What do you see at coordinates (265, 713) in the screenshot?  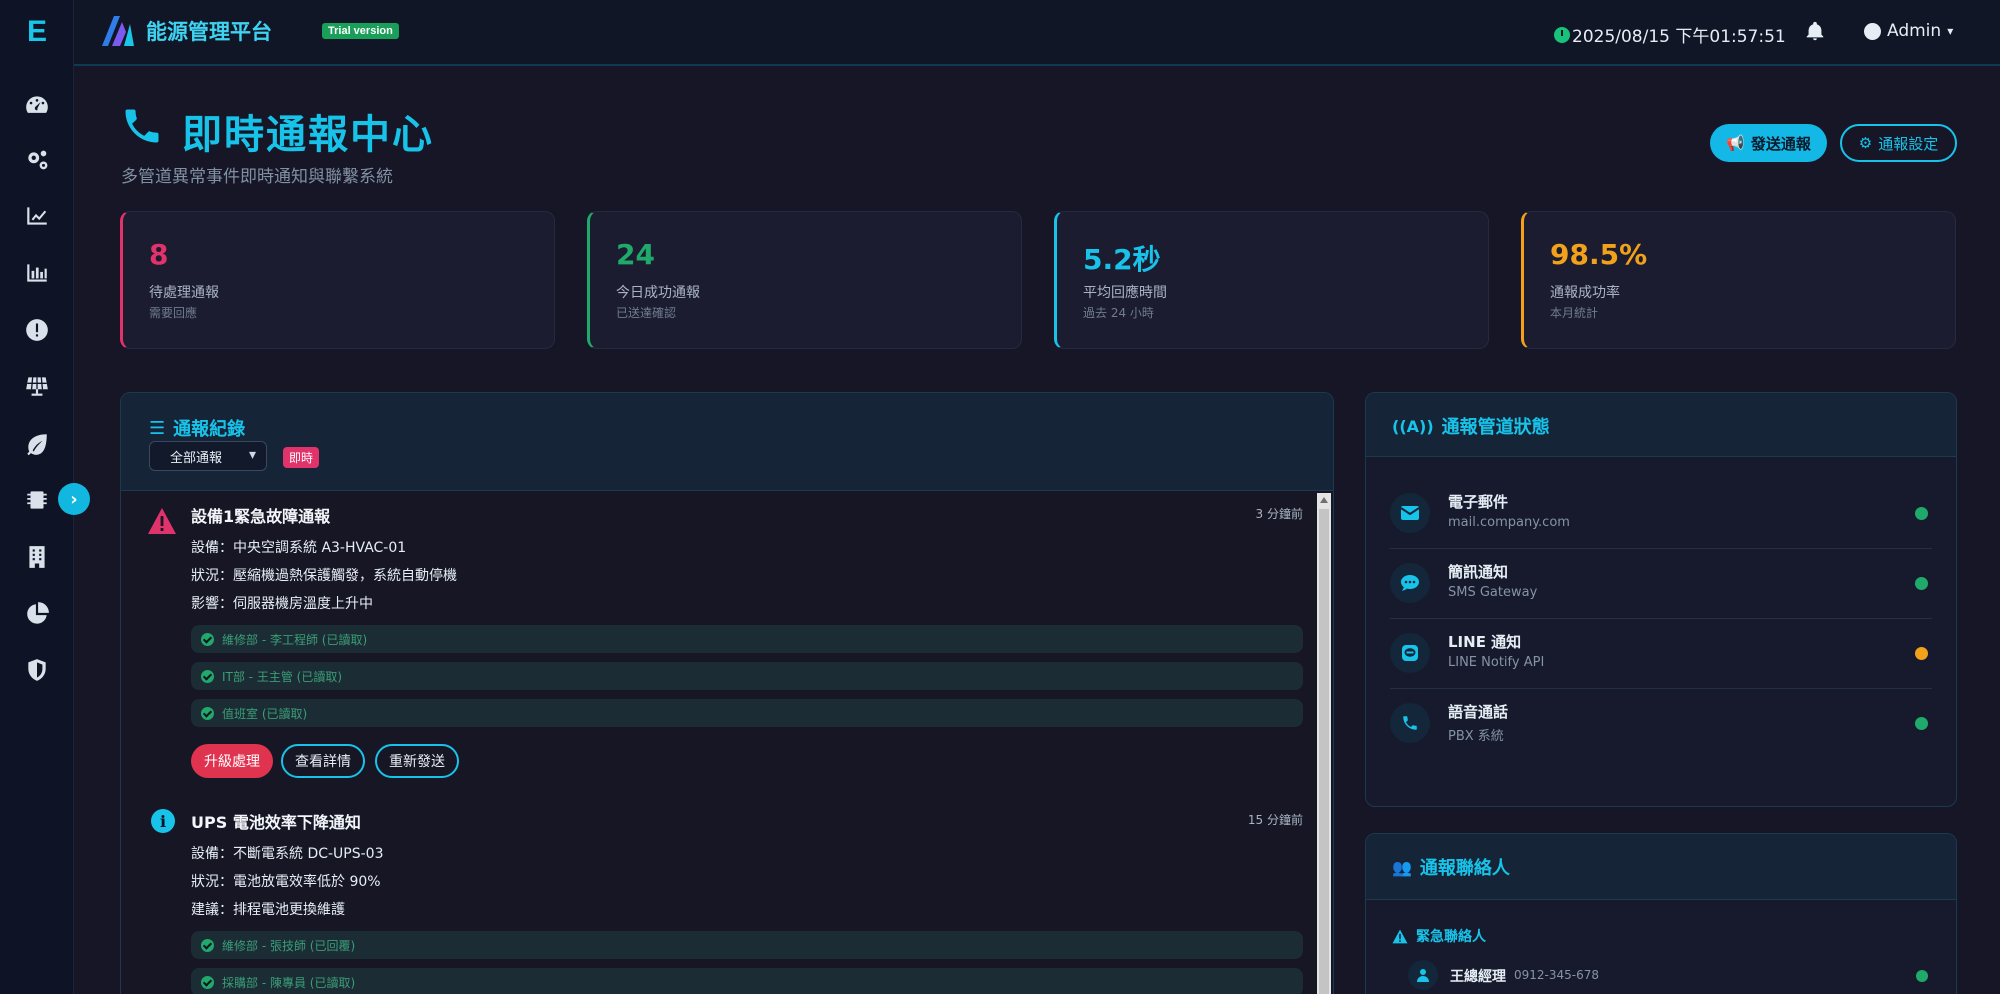 I see `contact-status-text: 值班室 (已讀取)` at bounding box center [265, 713].